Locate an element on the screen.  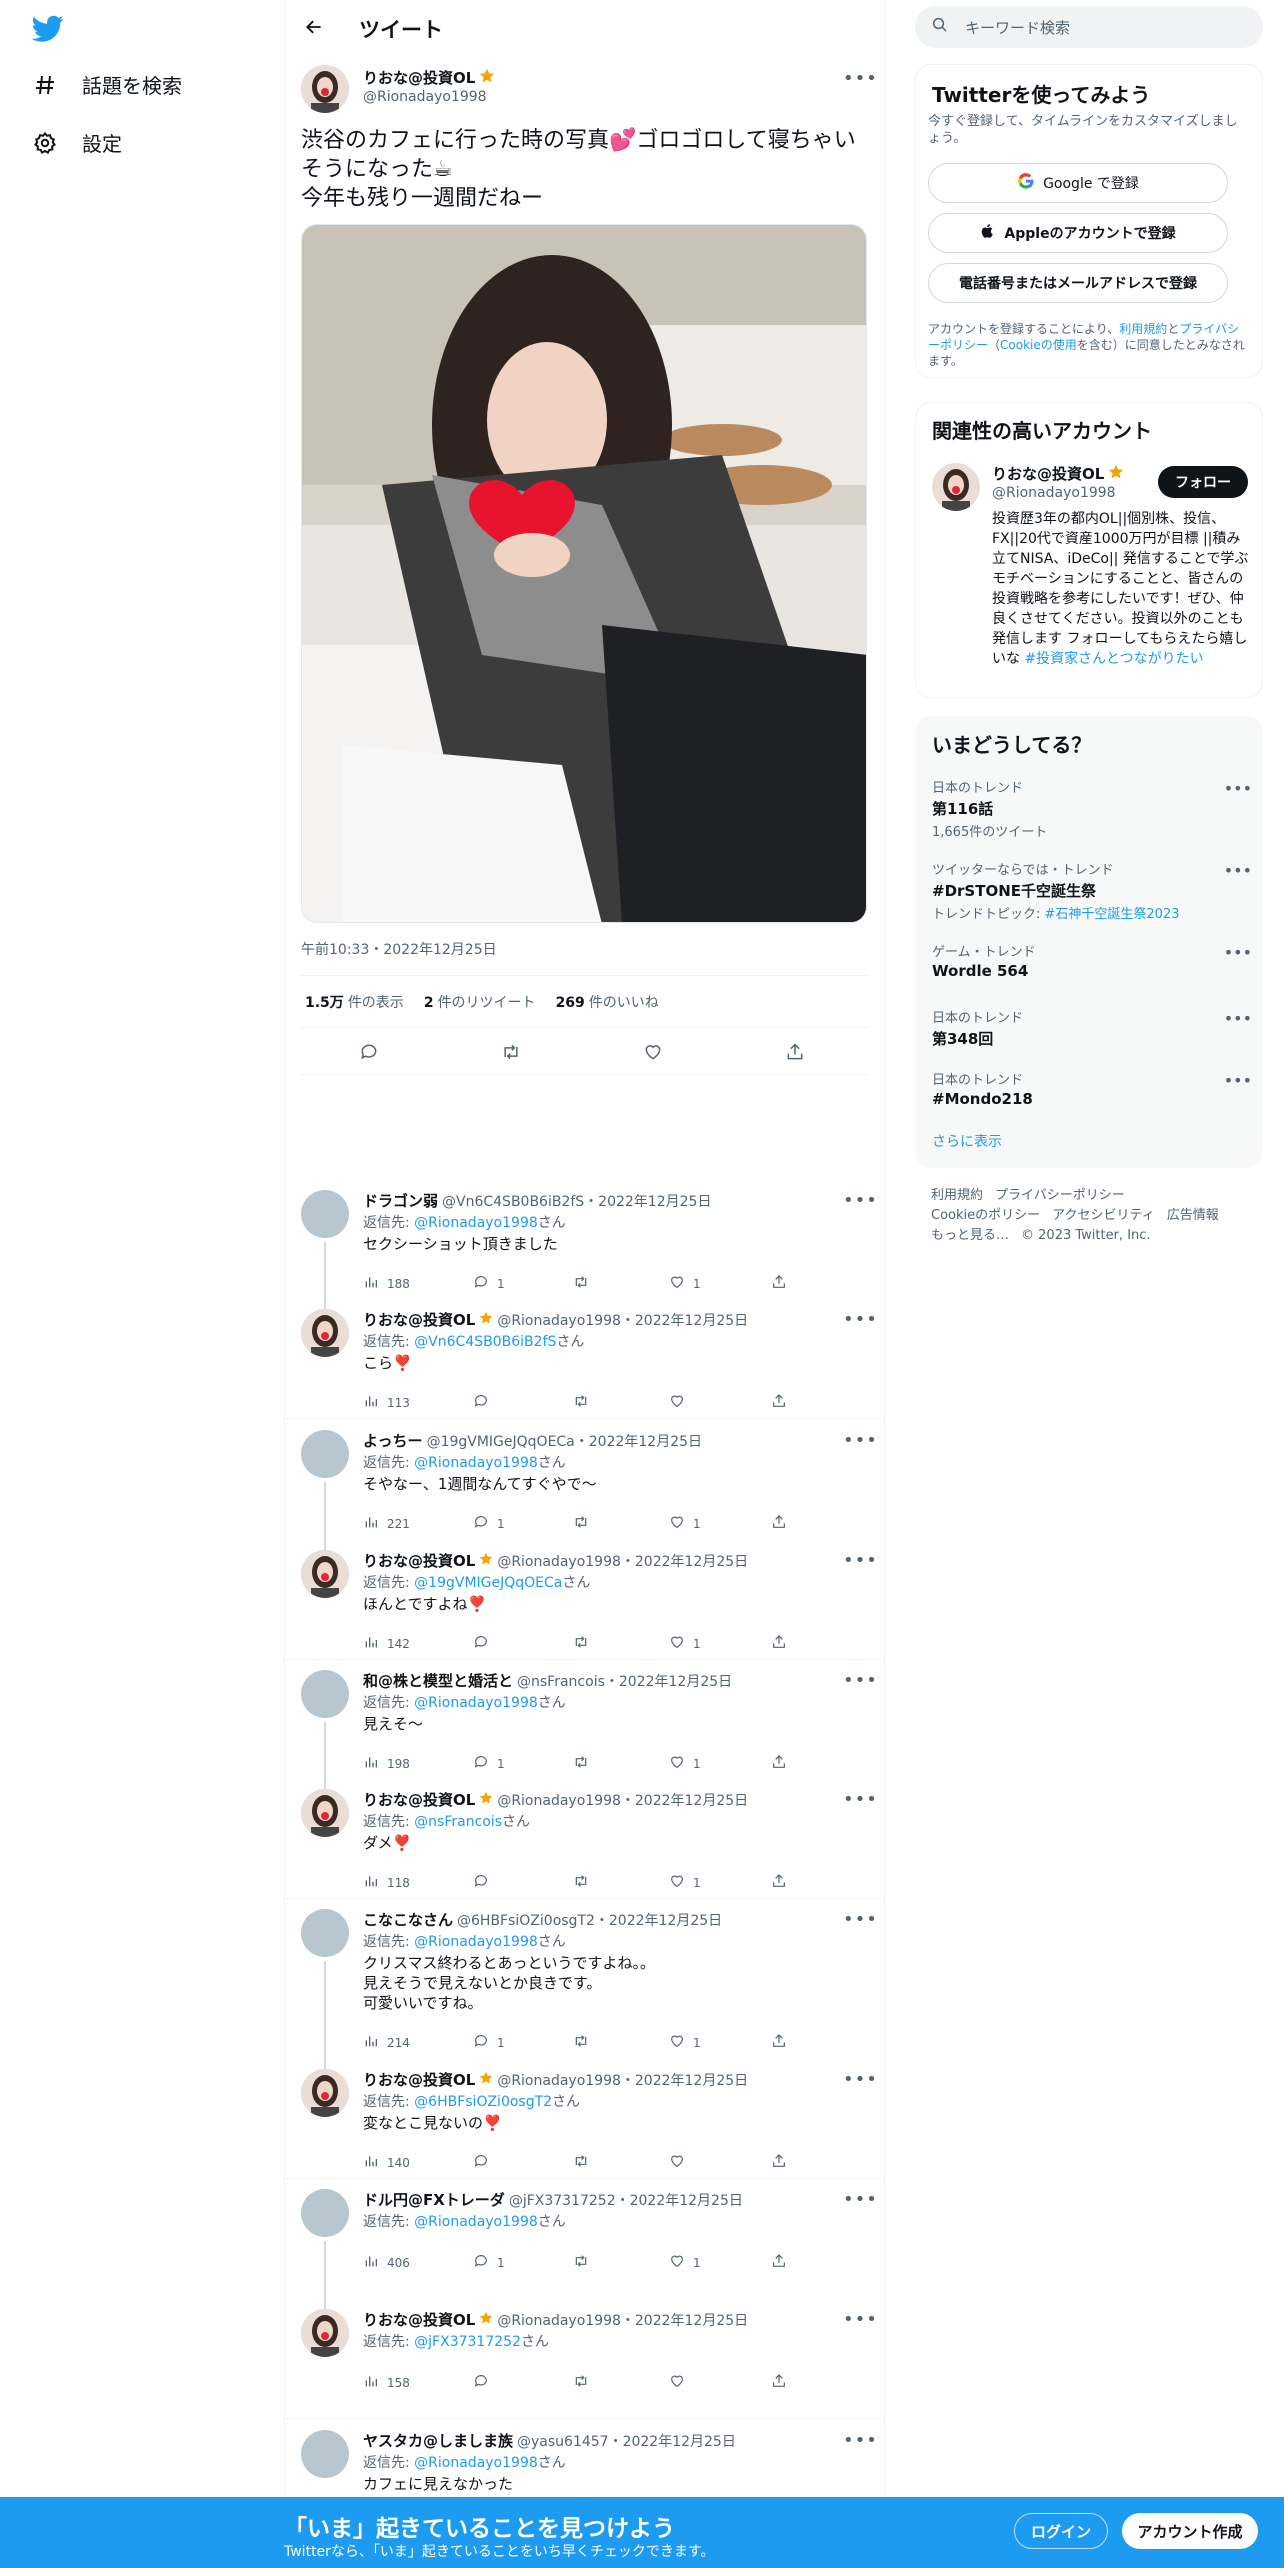
reply-views-action: 158 is located at coordinates (386, 2382).